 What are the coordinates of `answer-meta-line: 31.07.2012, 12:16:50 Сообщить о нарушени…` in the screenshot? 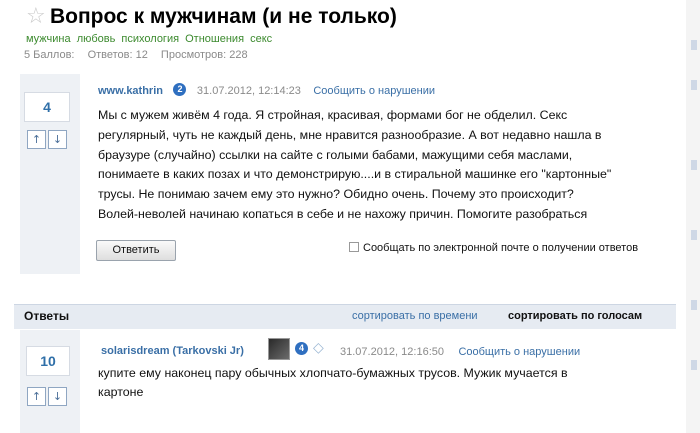 It's located at (460, 351).